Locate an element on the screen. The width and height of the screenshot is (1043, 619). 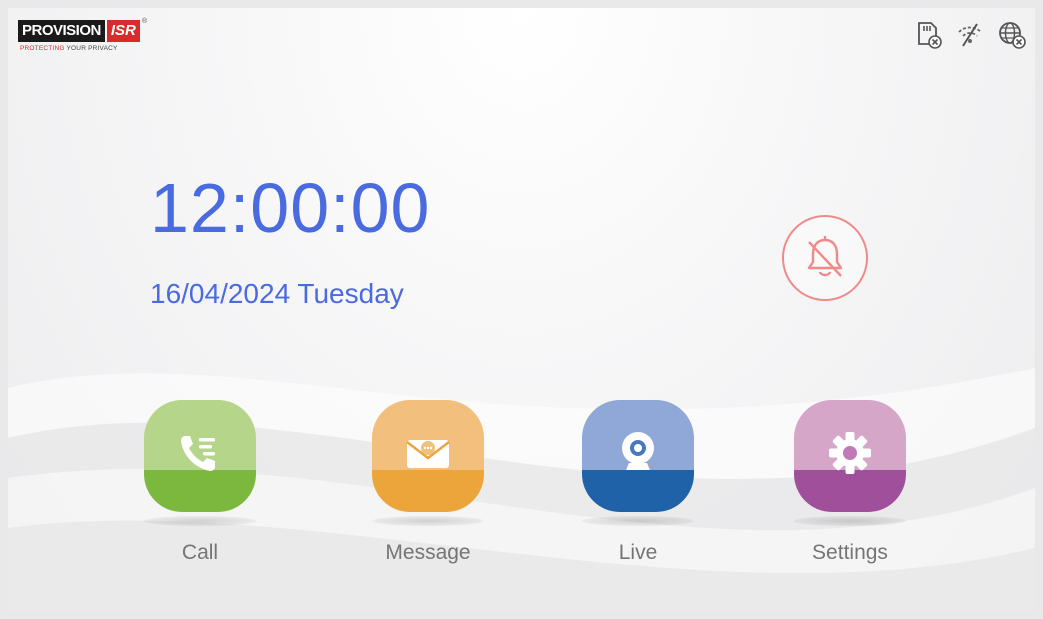
bell-off-icon is located at coordinates (825, 258).